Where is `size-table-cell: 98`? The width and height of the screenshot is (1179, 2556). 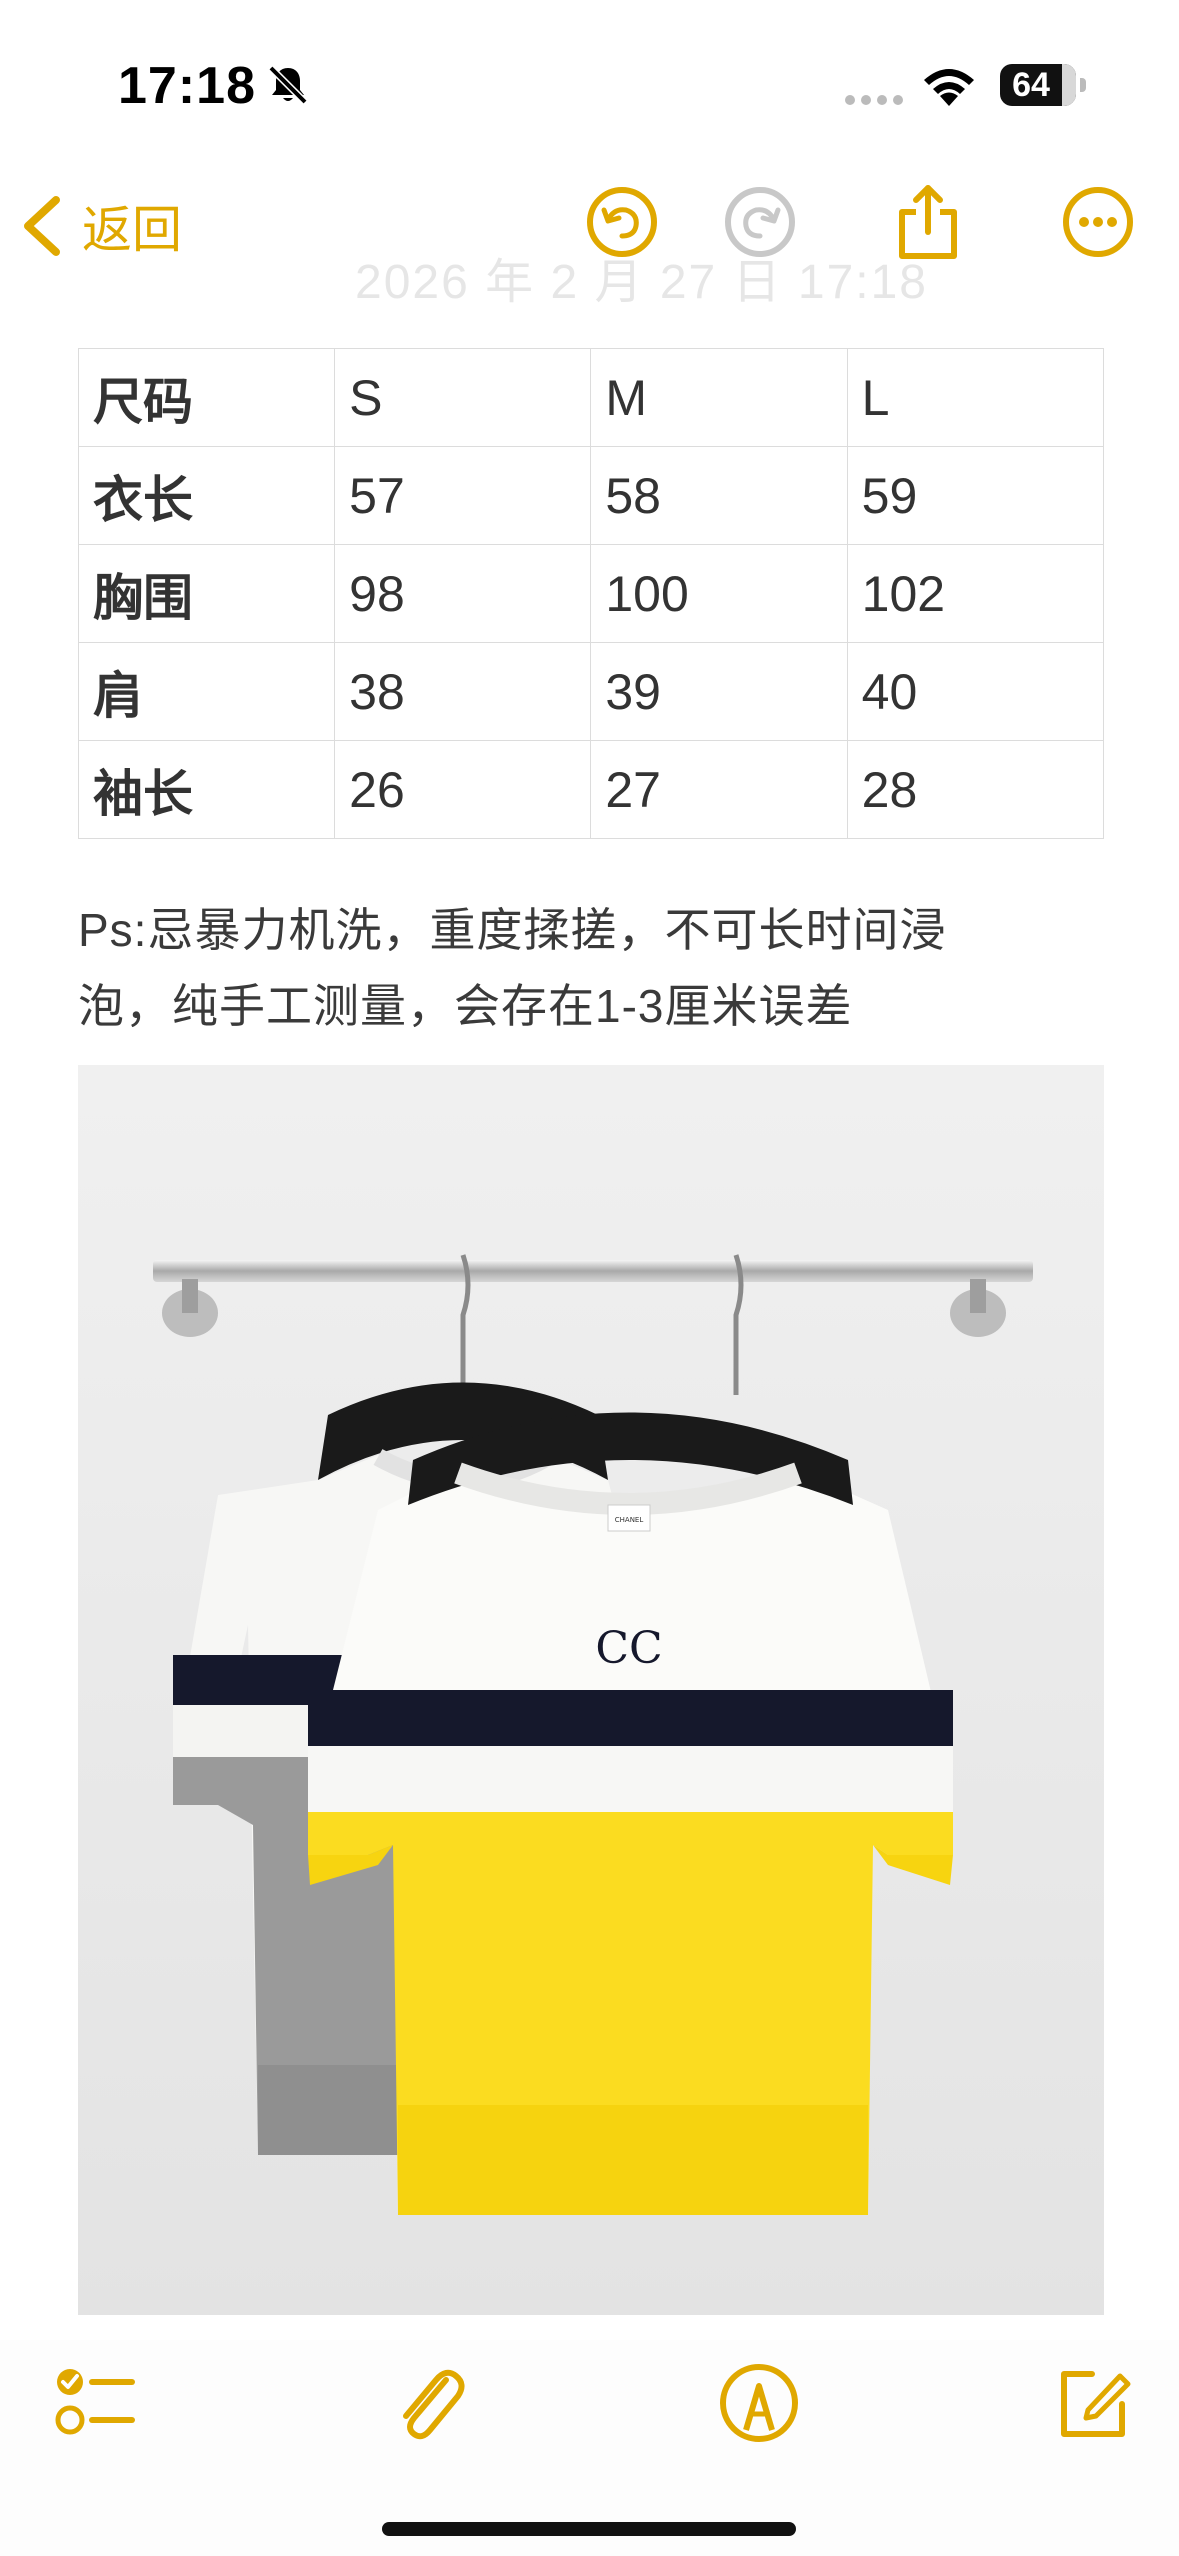 size-table-cell: 98 is located at coordinates (463, 593).